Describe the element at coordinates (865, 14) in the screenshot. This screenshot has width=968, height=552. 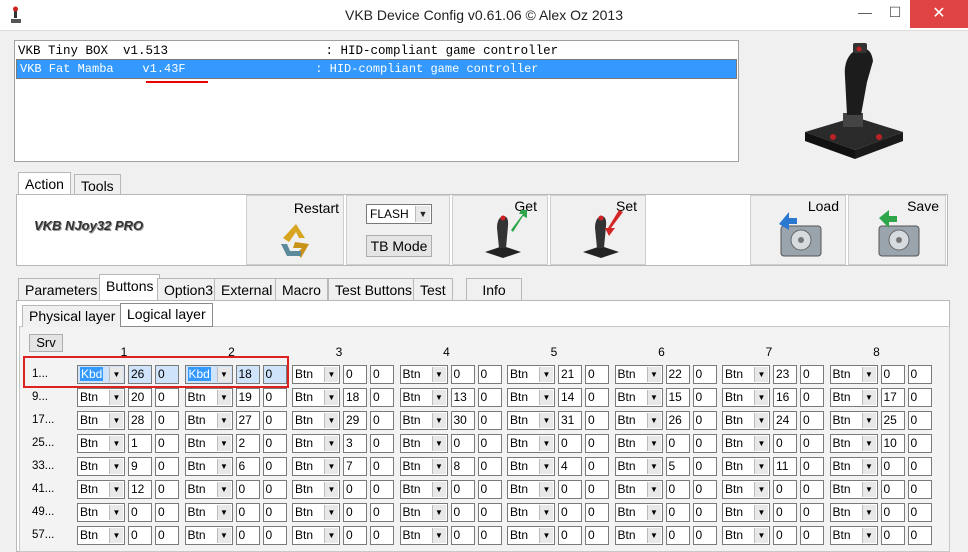
I see `minimize-button: —` at that location.